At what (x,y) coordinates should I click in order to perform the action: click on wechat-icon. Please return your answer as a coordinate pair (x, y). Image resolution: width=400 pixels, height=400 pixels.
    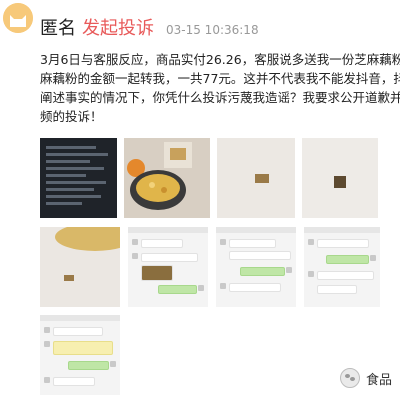
    Looking at the image, I should click on (350, 378).